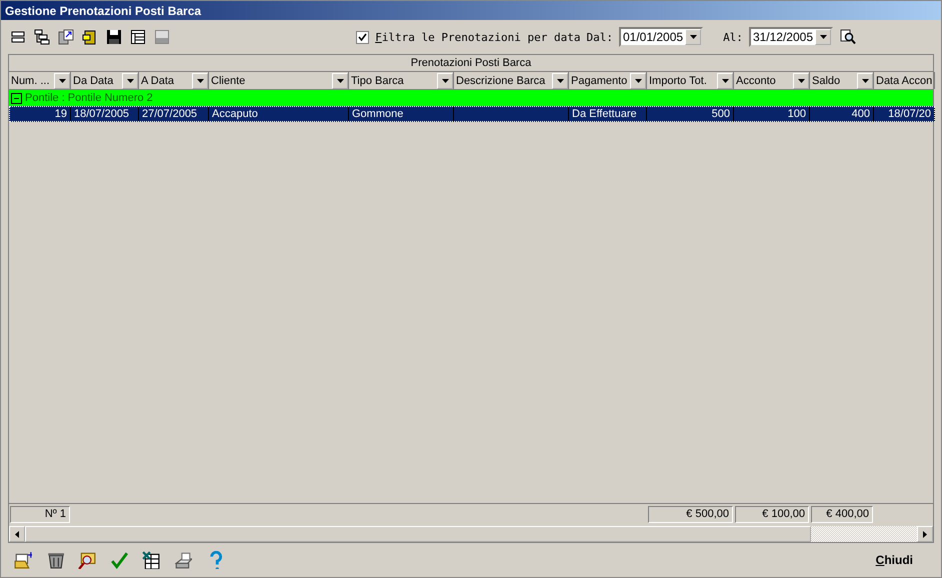 This screenshot has height=578, width=942. I want to click on close-button: Chiudi, so click(894, 560).